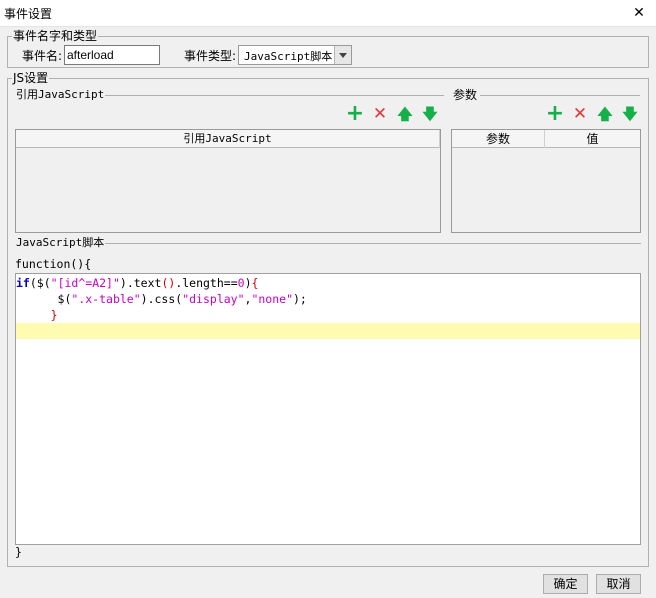  What do you see at coordinates (372, 243) in the screenshot?
I see `script-divider` at bounding box center [372, 243].